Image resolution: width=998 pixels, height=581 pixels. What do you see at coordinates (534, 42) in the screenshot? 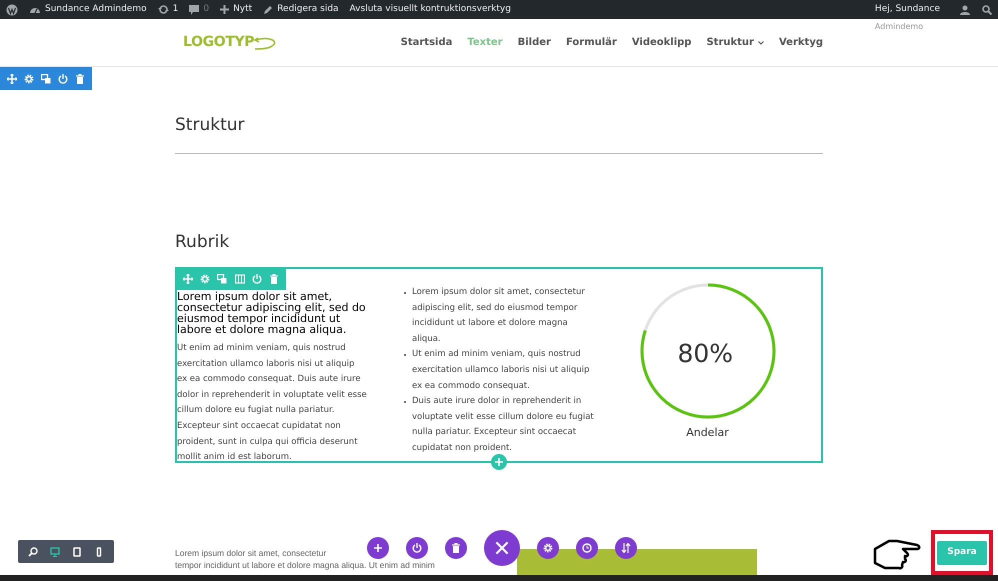
I see `nav-link: Bilder` at bounding box center [534, 42].